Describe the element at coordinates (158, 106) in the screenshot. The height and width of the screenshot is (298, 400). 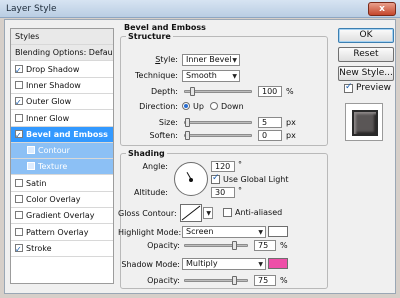
I see `direction-label: Direction:` at that location.